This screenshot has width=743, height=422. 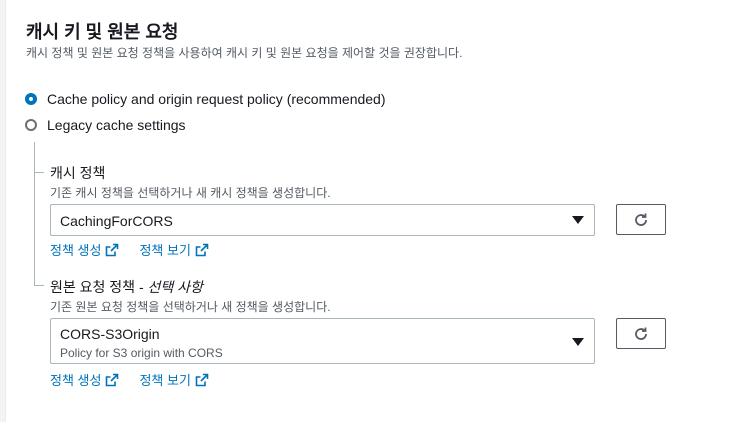 I want to click on origin-policy-links: 정책 생성 정책 보기, so click(x=129, y=379).